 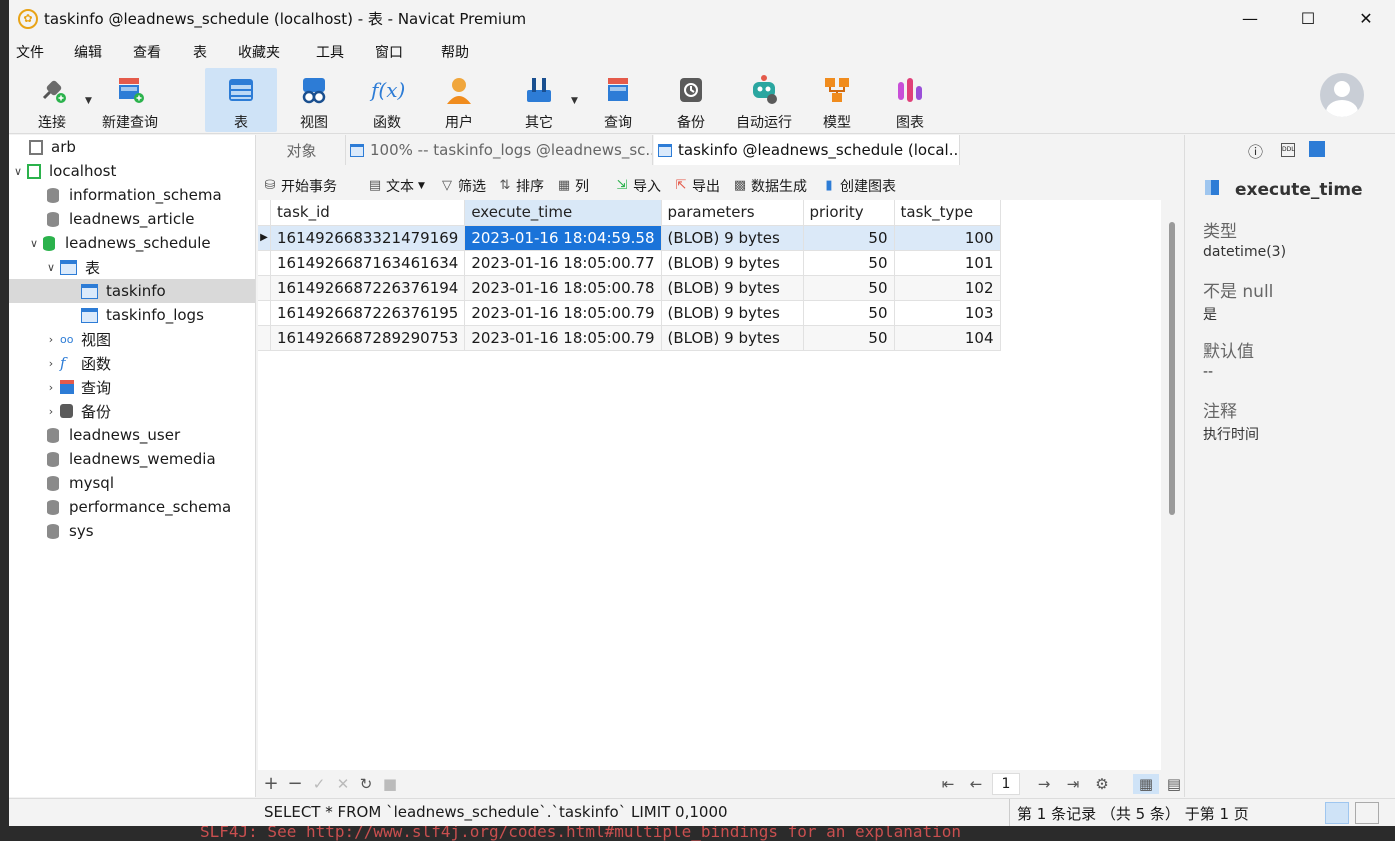 I want to click on tree-item-information-schema: information_schema, so click(x=134, y=195).